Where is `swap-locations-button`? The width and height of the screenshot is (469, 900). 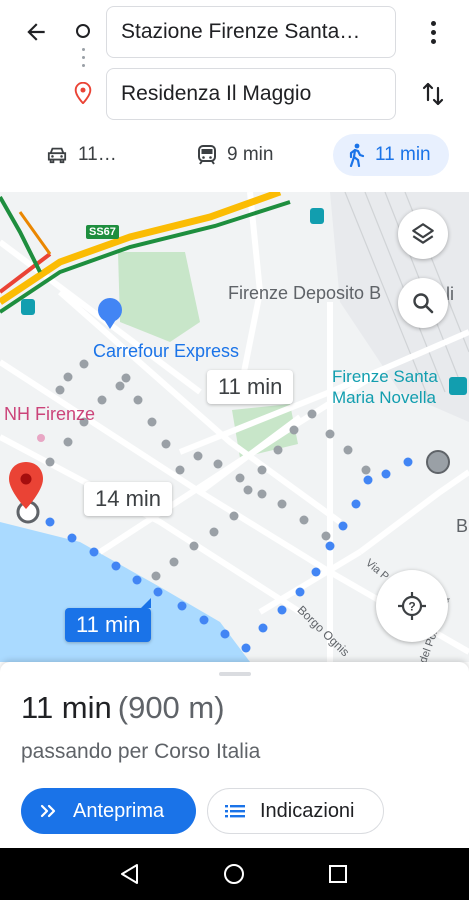
swap-locations-button is located at coordinates (433, 94).